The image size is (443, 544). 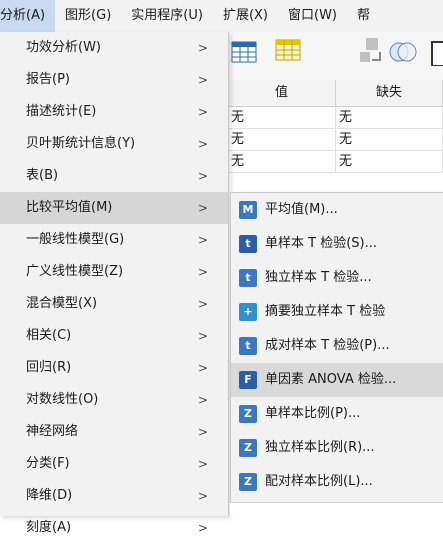 I want to click on menu-graphs: 图形(G), so click(x=88, y=16).